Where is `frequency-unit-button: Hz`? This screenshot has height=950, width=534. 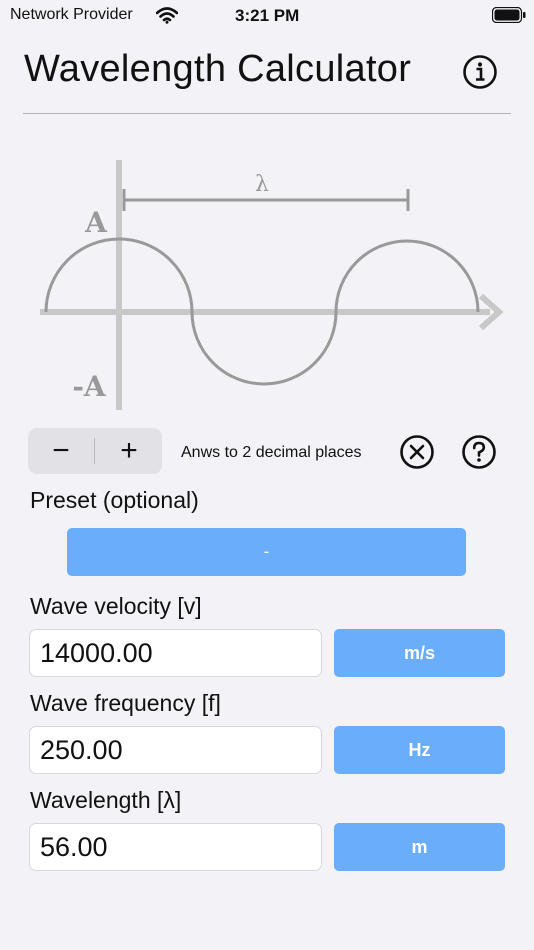
frequency-unit-button: Hz is located at coordinates (419, 750).